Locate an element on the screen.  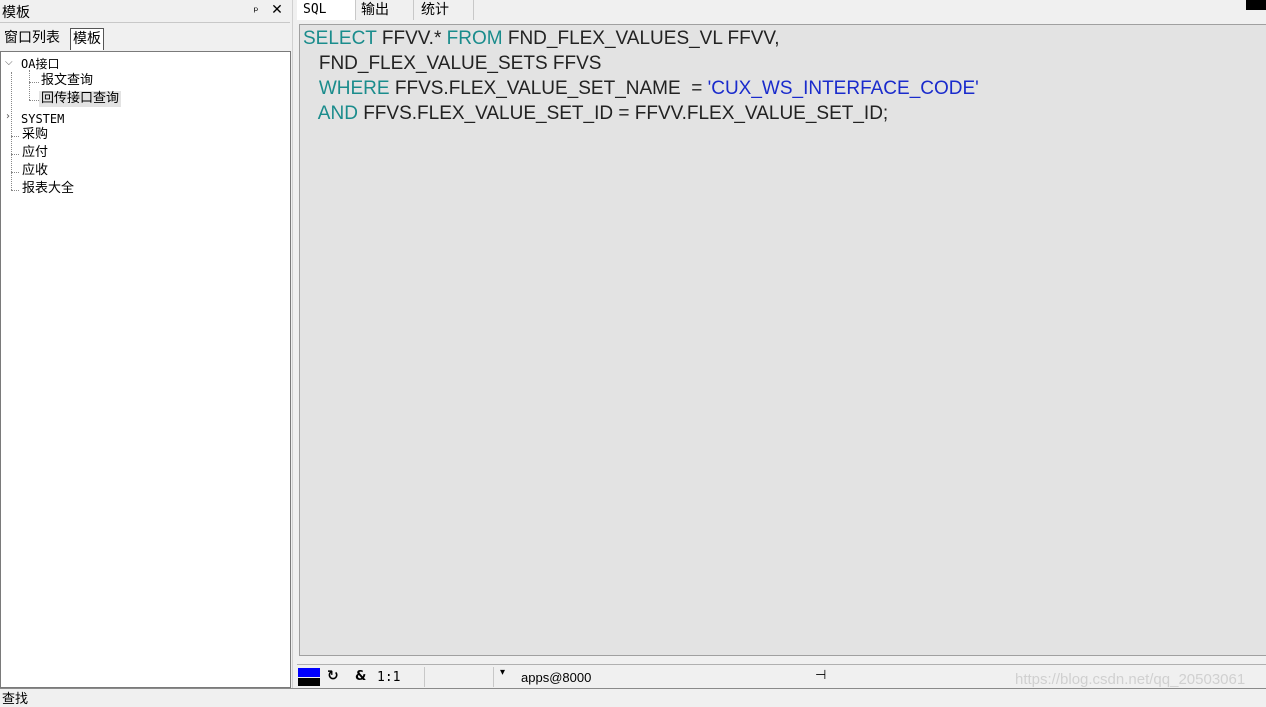
sql-text: FFVS.FLEX_VALUE_SET_NAME = is located at coordinates (548, 88).